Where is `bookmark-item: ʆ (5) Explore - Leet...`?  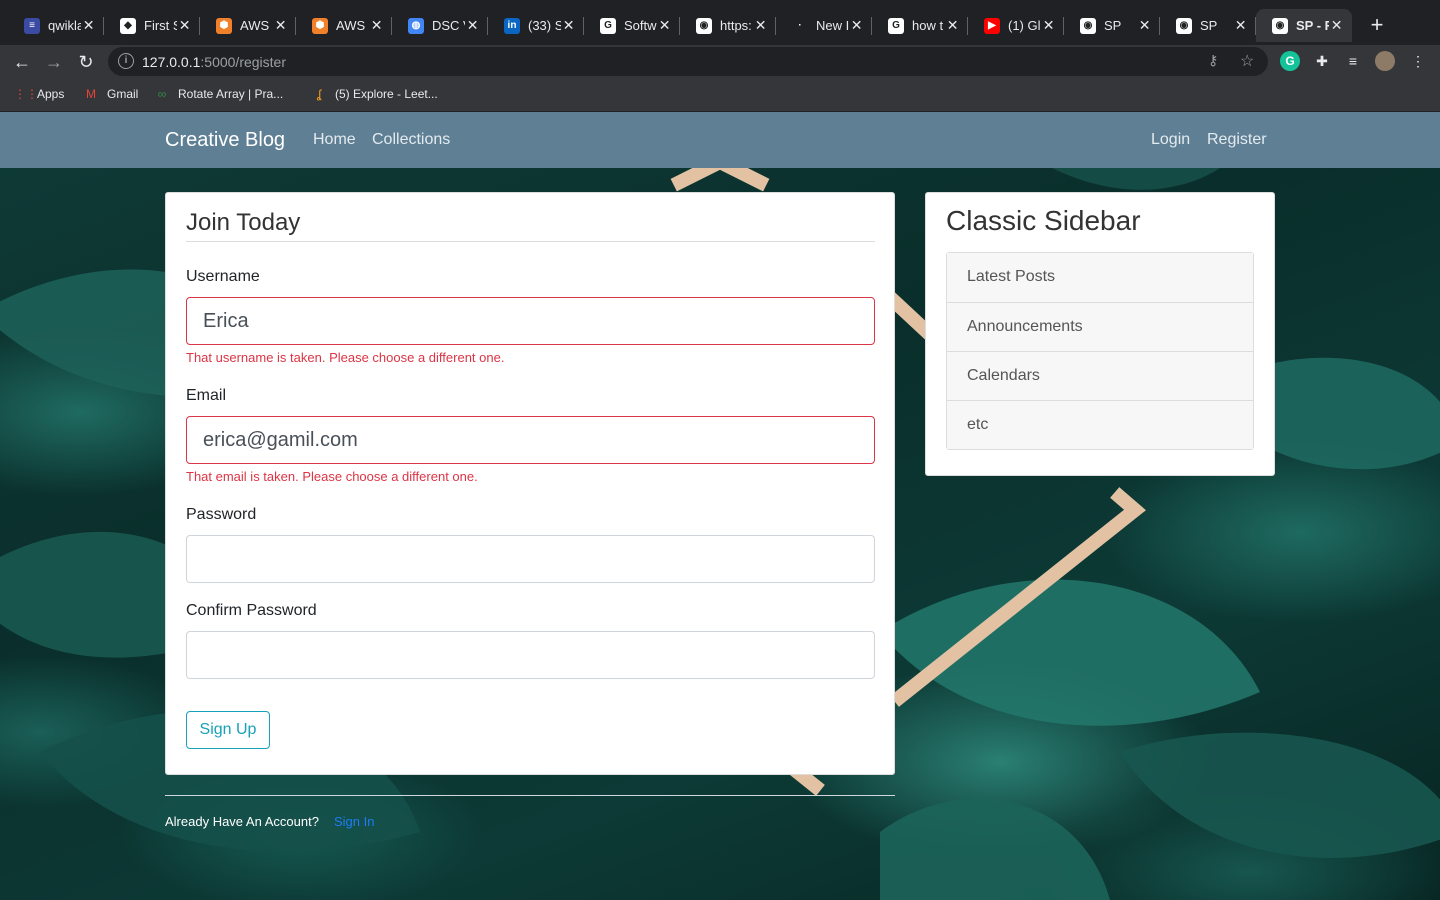 bookmark-item: ʆ (5) Explore - Leet... is located at coordinates (375, 94).